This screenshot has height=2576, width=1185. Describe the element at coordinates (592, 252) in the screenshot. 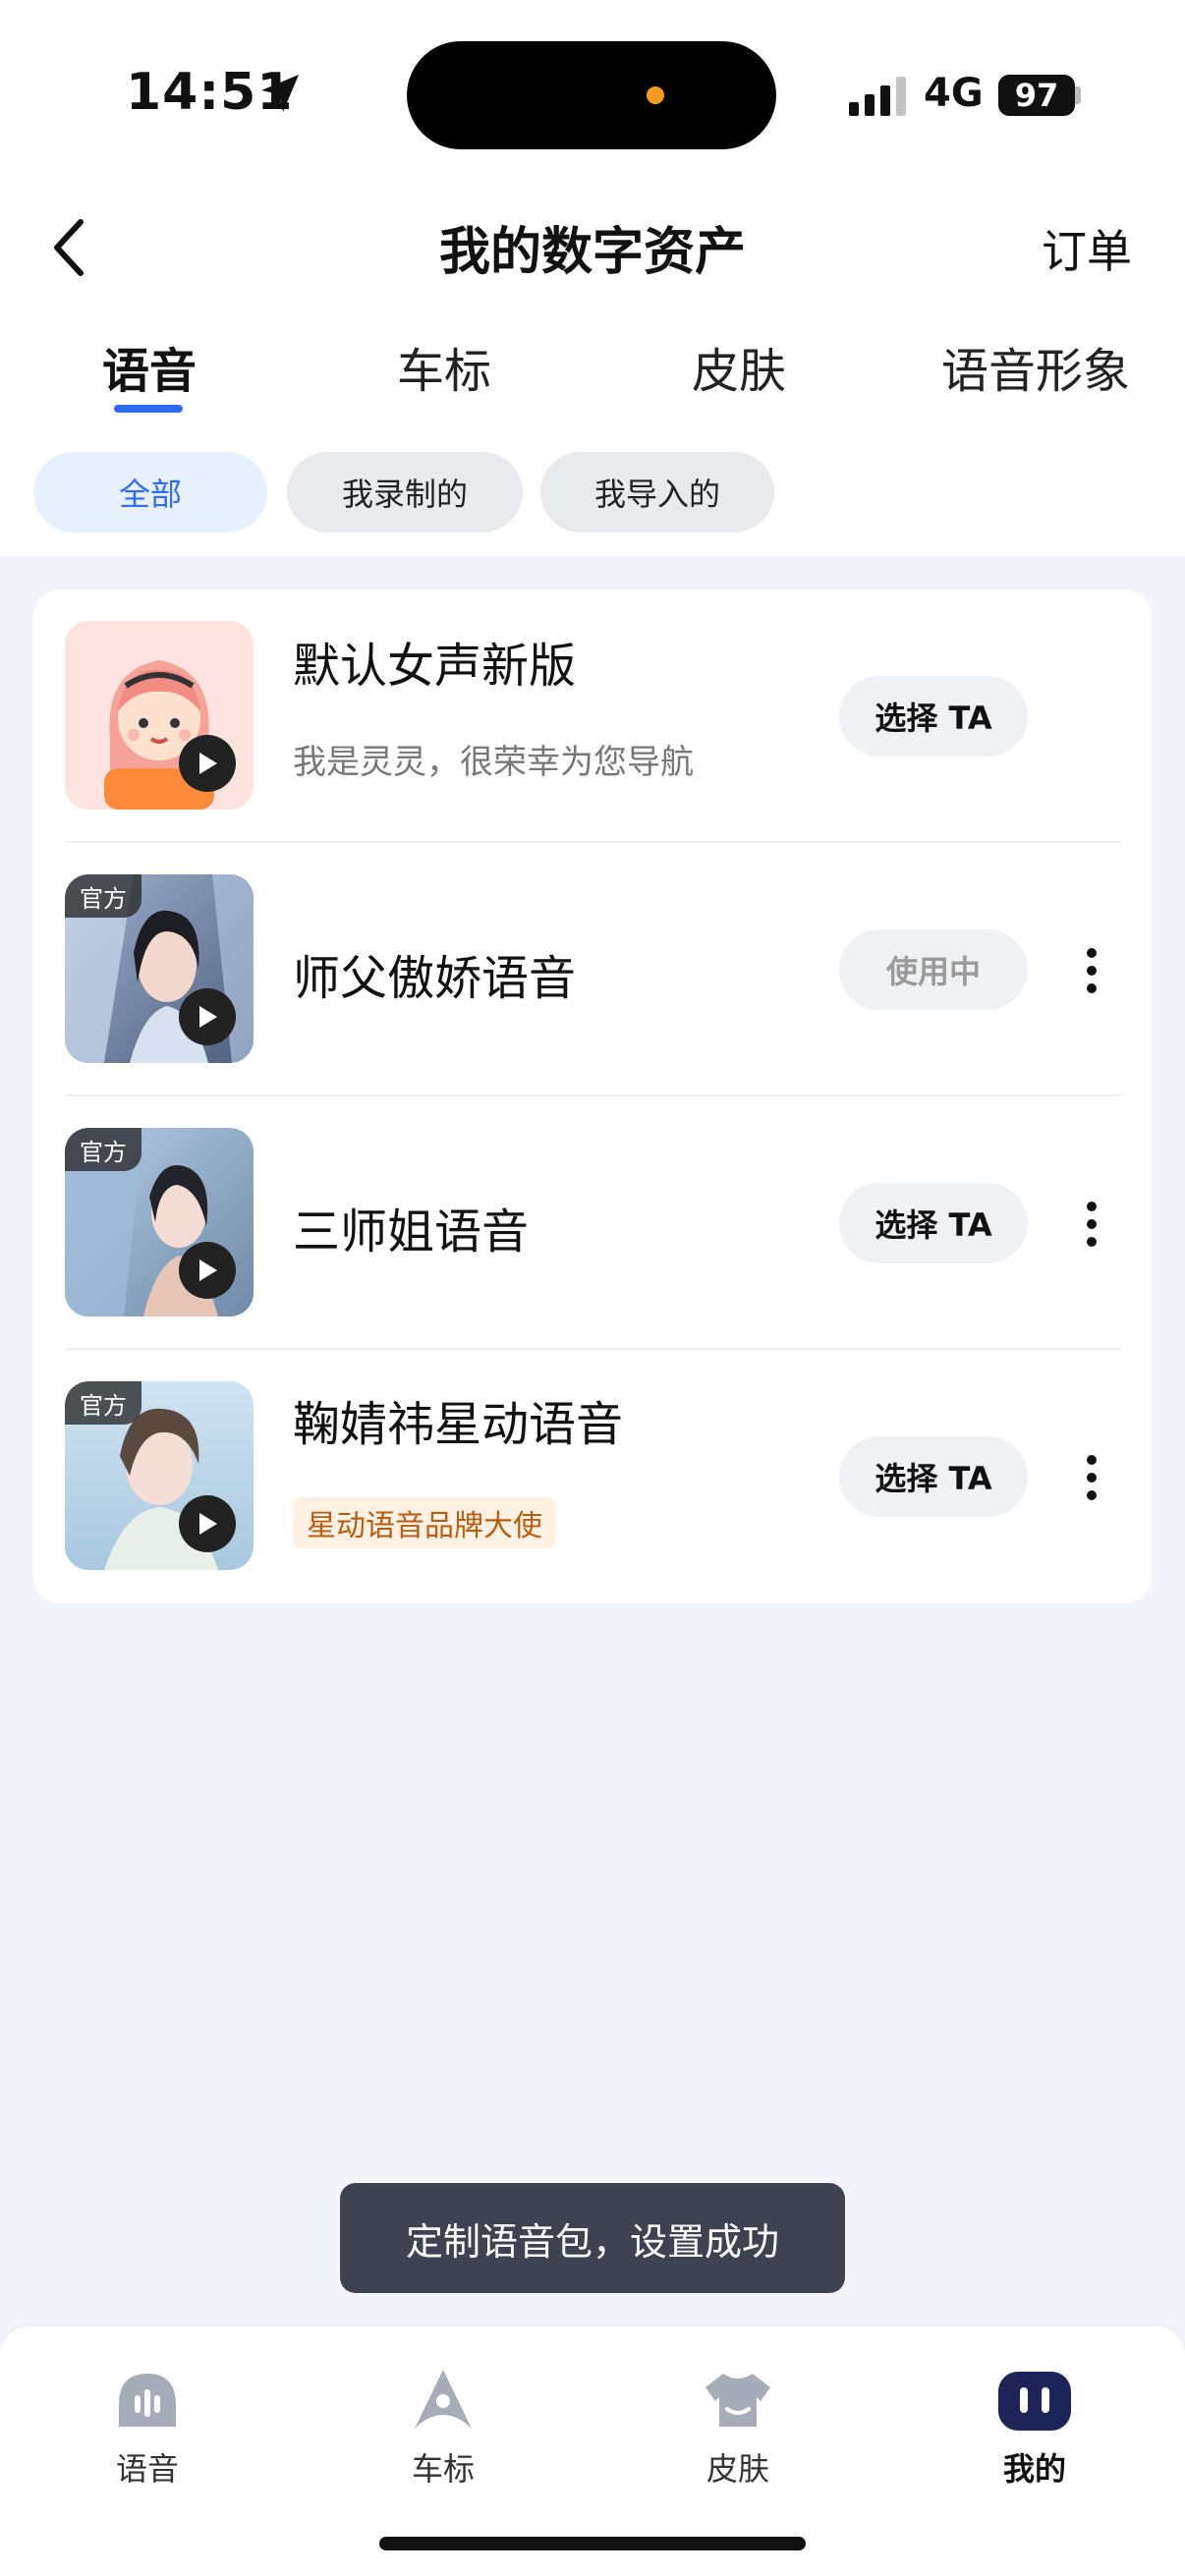

I see `page-title: 我的数字资产` at that location.